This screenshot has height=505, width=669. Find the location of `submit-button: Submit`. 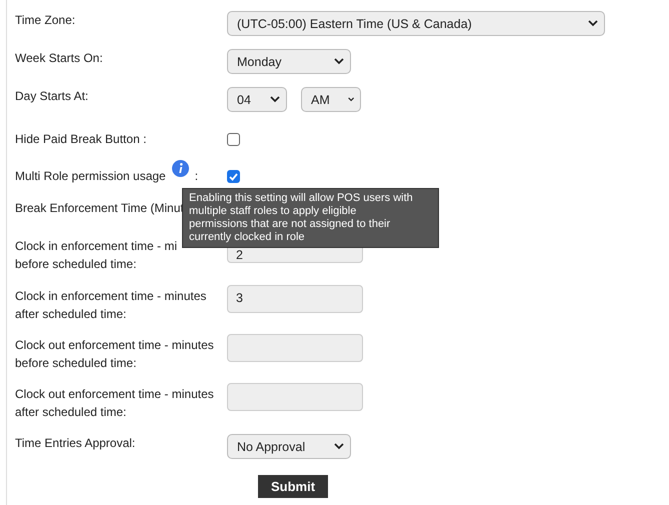

submit-button: Submit is located at coordinates (293, 486).